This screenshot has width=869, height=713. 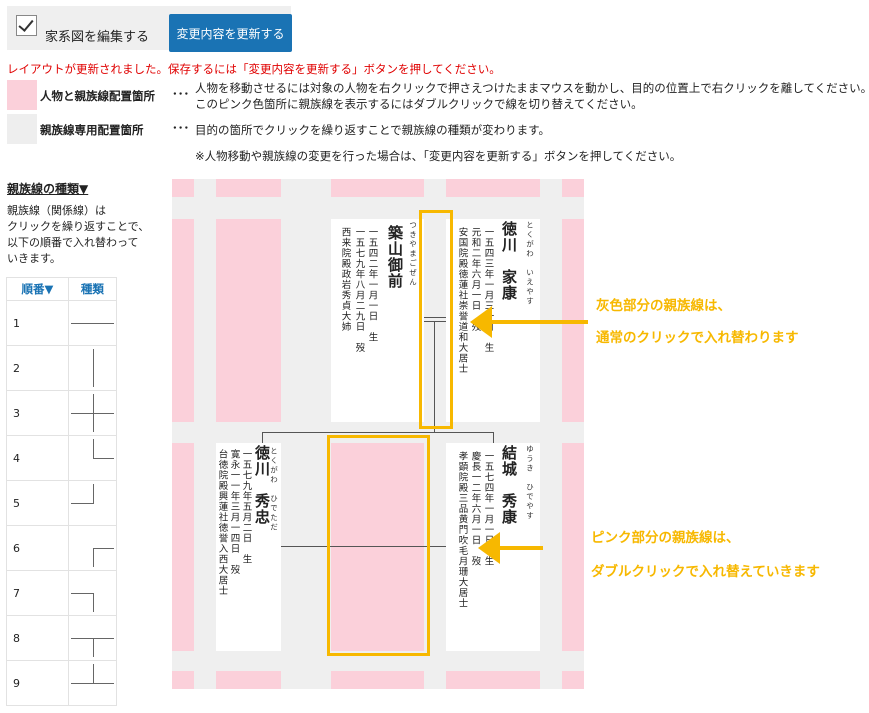 What do you see at coordinates (530, 483) in the screenshot?
I see `person-kana: ゆうき ひでやす` at bounding box center [530, 483].